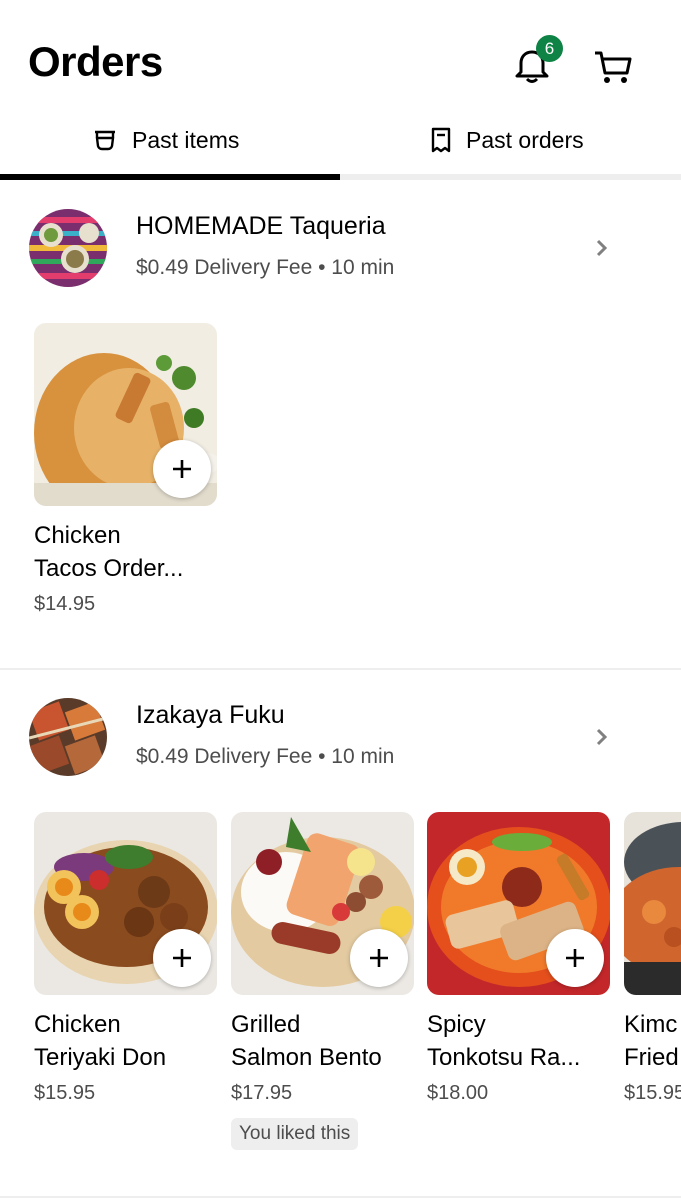  What do you see at coordinates (652, 1041) in the screenshot?
I see `item-name: Kimc Fried` at bounding box center [652, 1041].